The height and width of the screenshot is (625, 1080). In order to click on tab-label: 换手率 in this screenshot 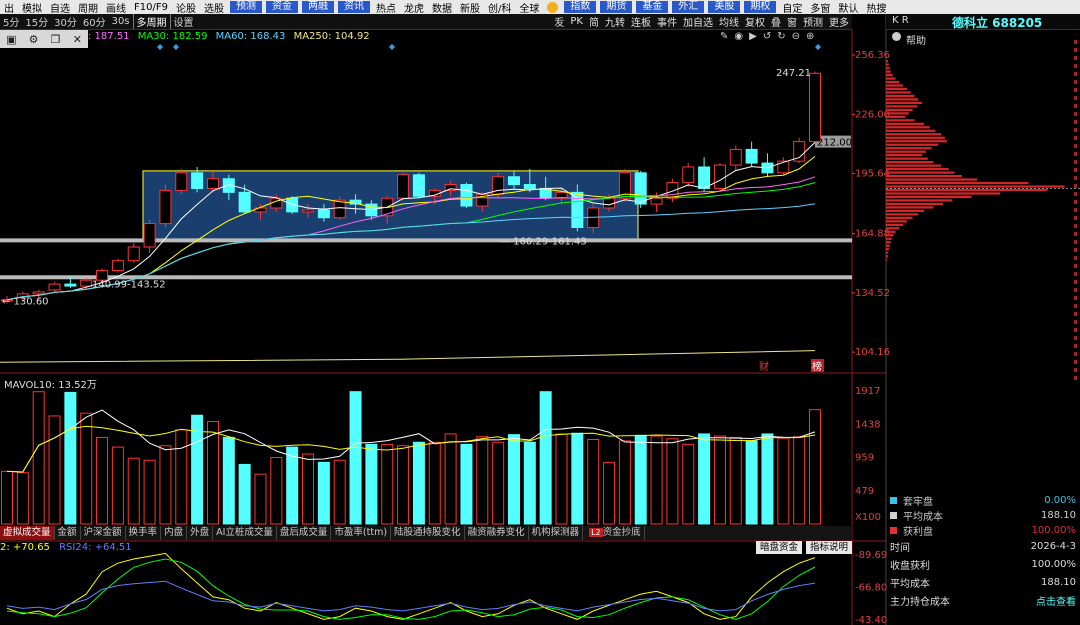, I will do `click(143, 532)`.